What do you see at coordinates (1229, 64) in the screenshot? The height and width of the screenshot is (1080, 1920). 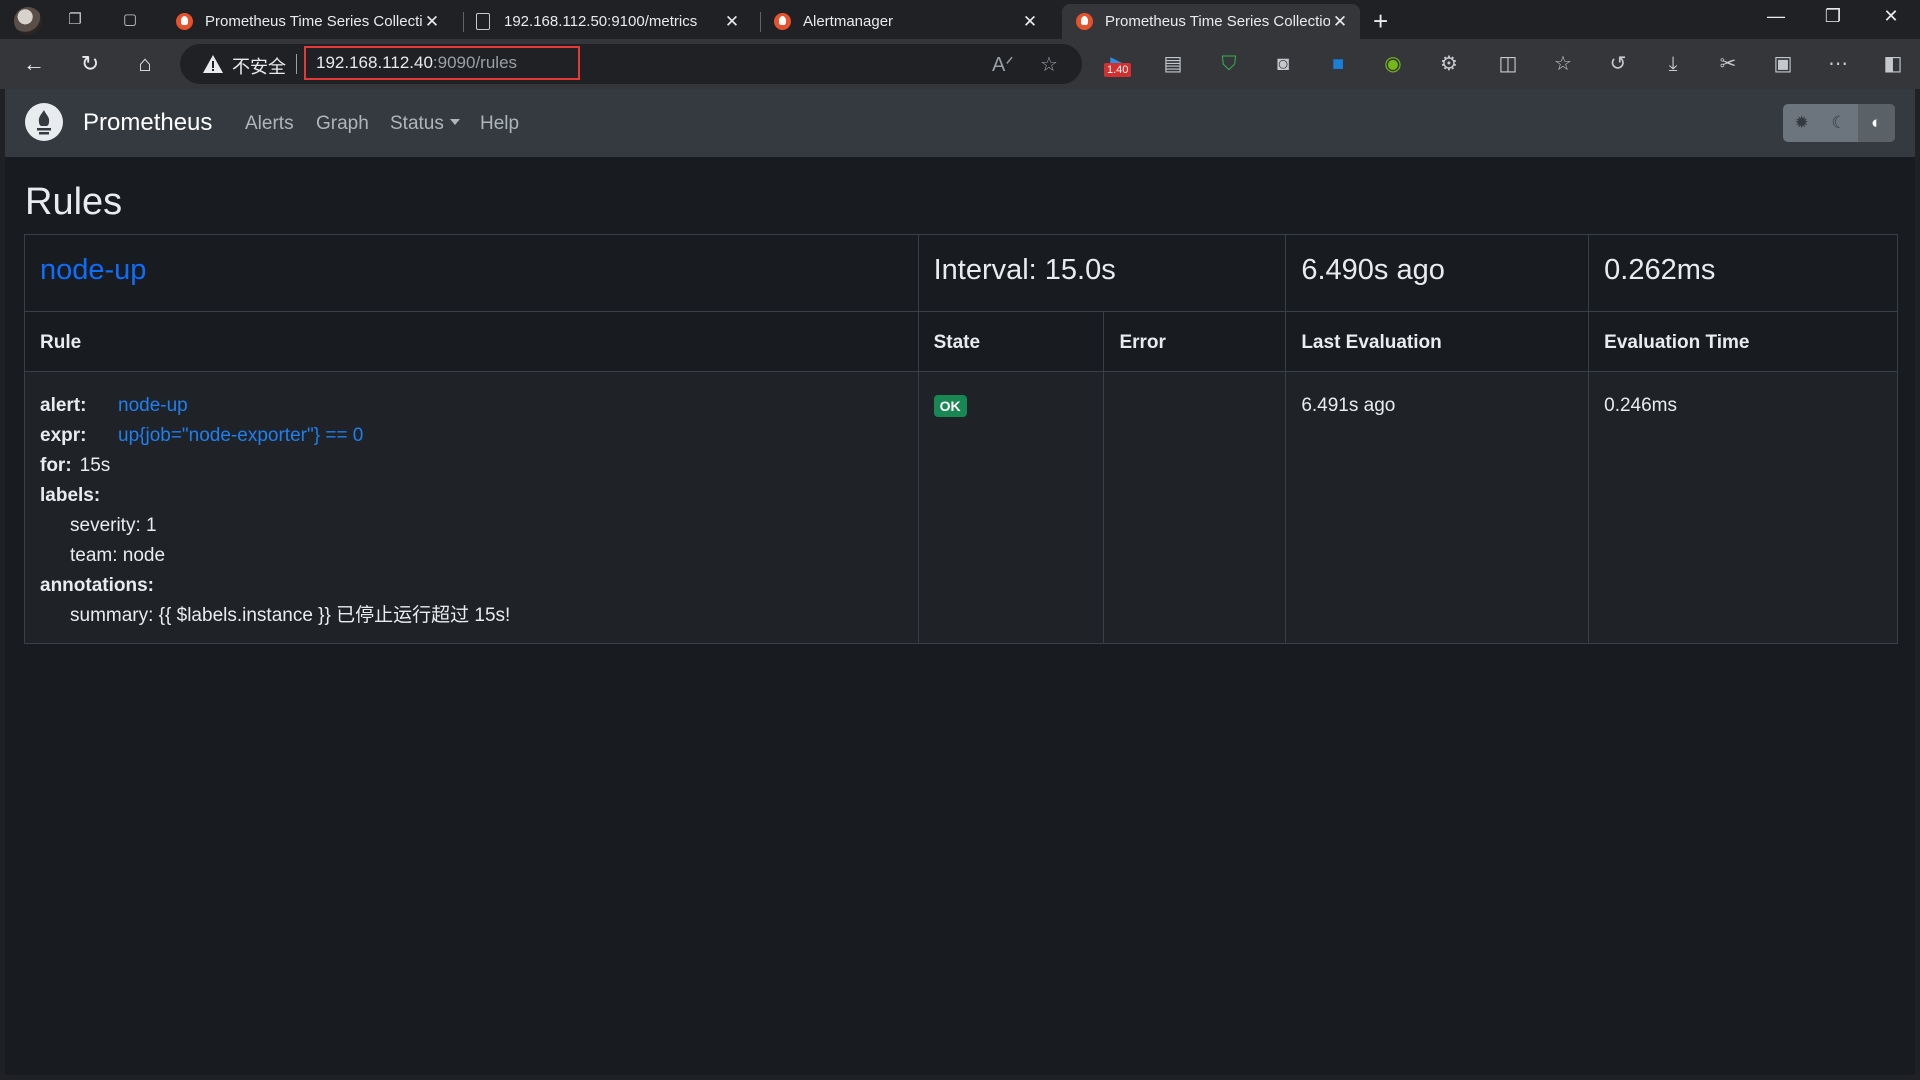 I see `shield-icon: ⛉` at bounding box center [1229, 64].